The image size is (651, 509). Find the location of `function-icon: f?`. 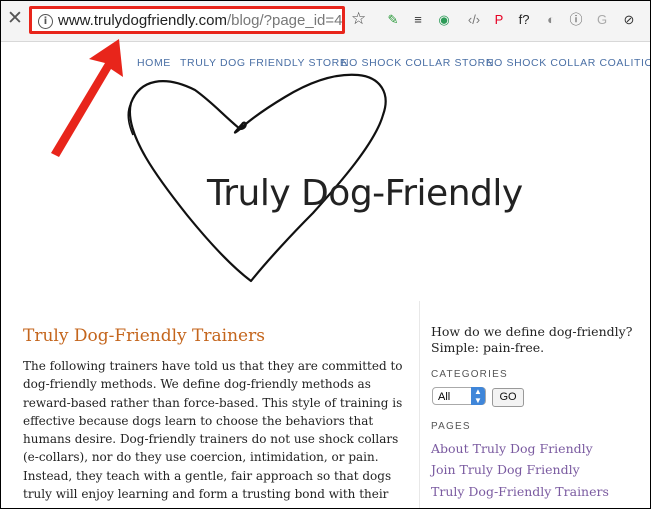

function-icon: f? is located at coordinates (524, 20).